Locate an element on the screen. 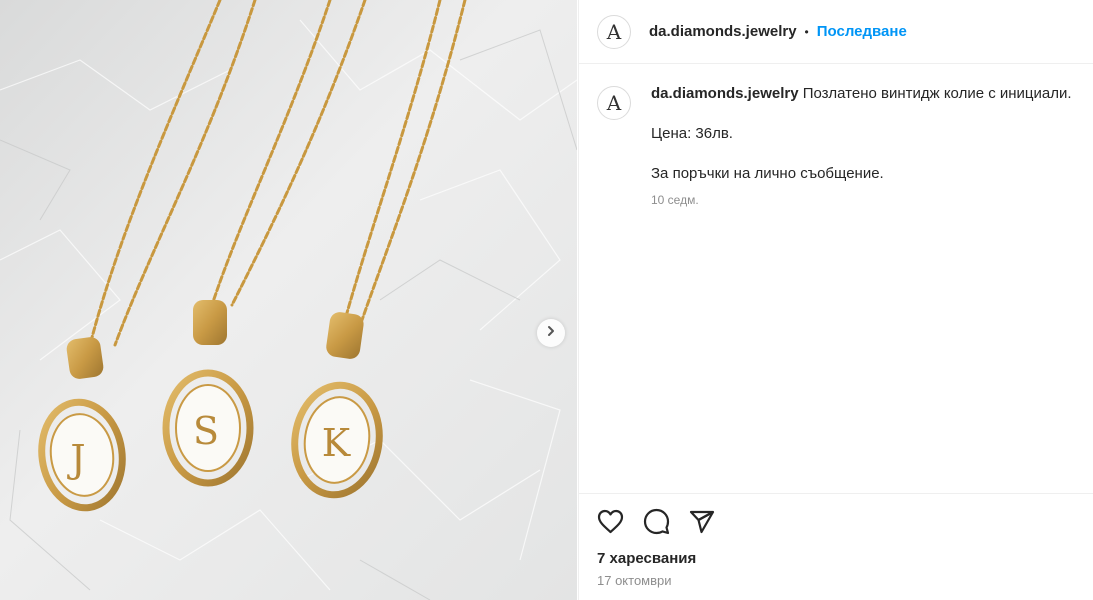 The image size is (1093, 600). caption-price: Цена: 36лв. is located at coordinates (692, 133).